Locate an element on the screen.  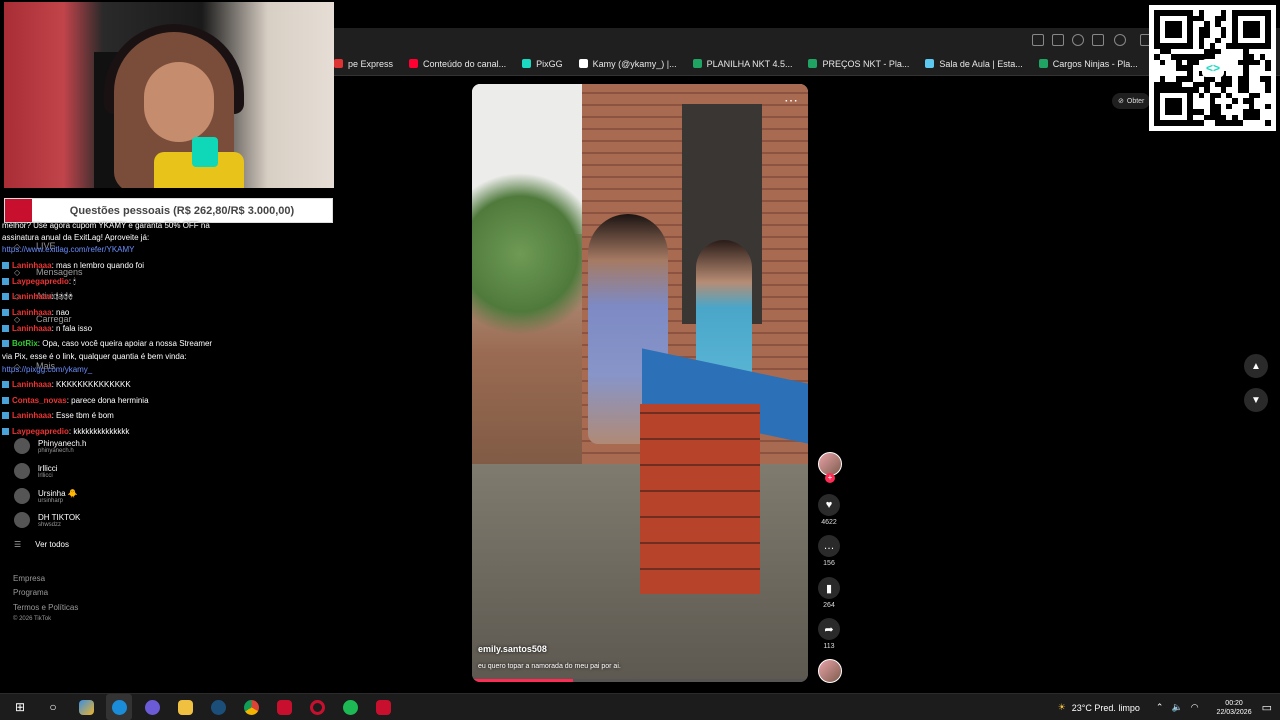
chevron-up-icon: ⌃ is located at coordinates (1160, 707).